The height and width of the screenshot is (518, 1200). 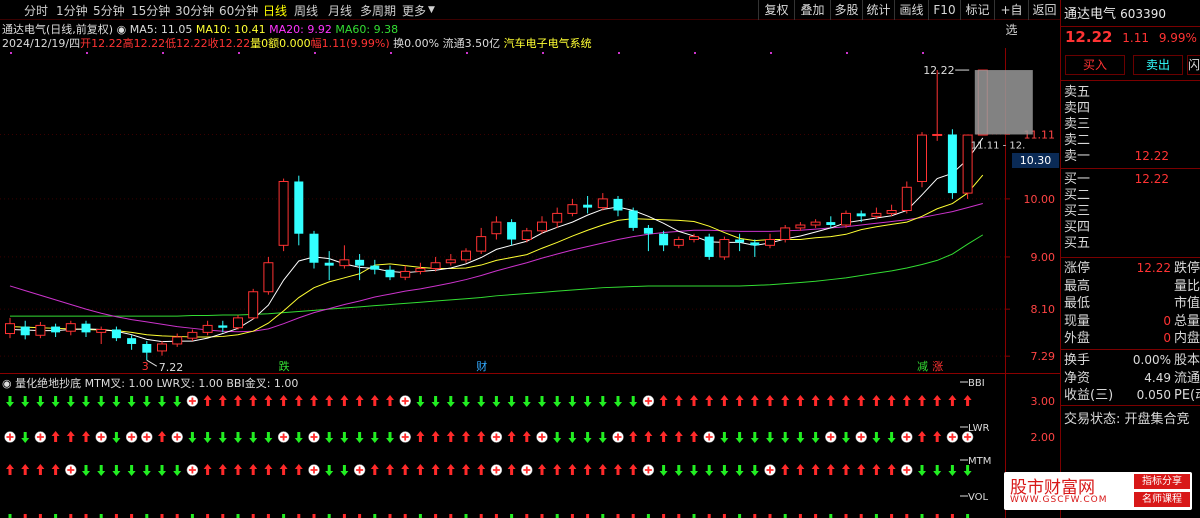 What do you see at coordinates (431, 10) in the screenshot?
I see `chevron-down-icon: ▼` at bounding box center [431, 10].